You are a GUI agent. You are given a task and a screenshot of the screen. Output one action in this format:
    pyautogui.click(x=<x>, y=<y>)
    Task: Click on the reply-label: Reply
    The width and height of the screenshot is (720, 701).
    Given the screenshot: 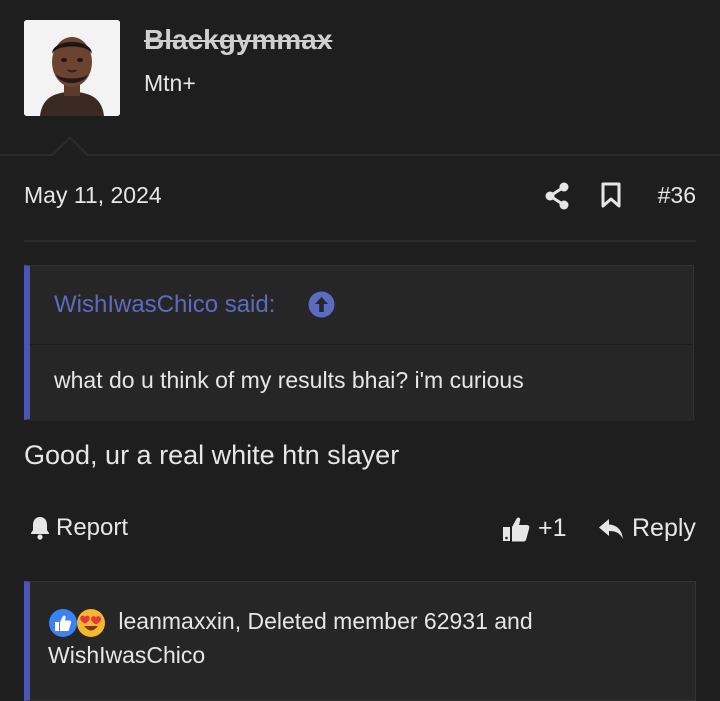 What is the action you would take?
    pyautogui.click(x=664, y=528)
    